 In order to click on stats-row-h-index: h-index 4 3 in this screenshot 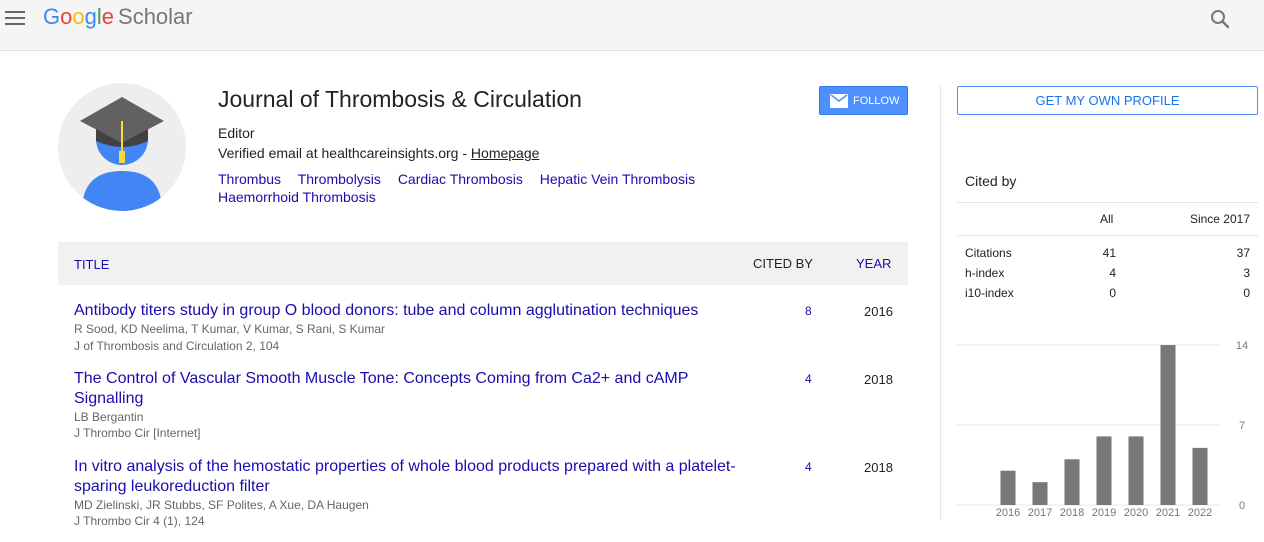, I will do `click(1107, 268)`.